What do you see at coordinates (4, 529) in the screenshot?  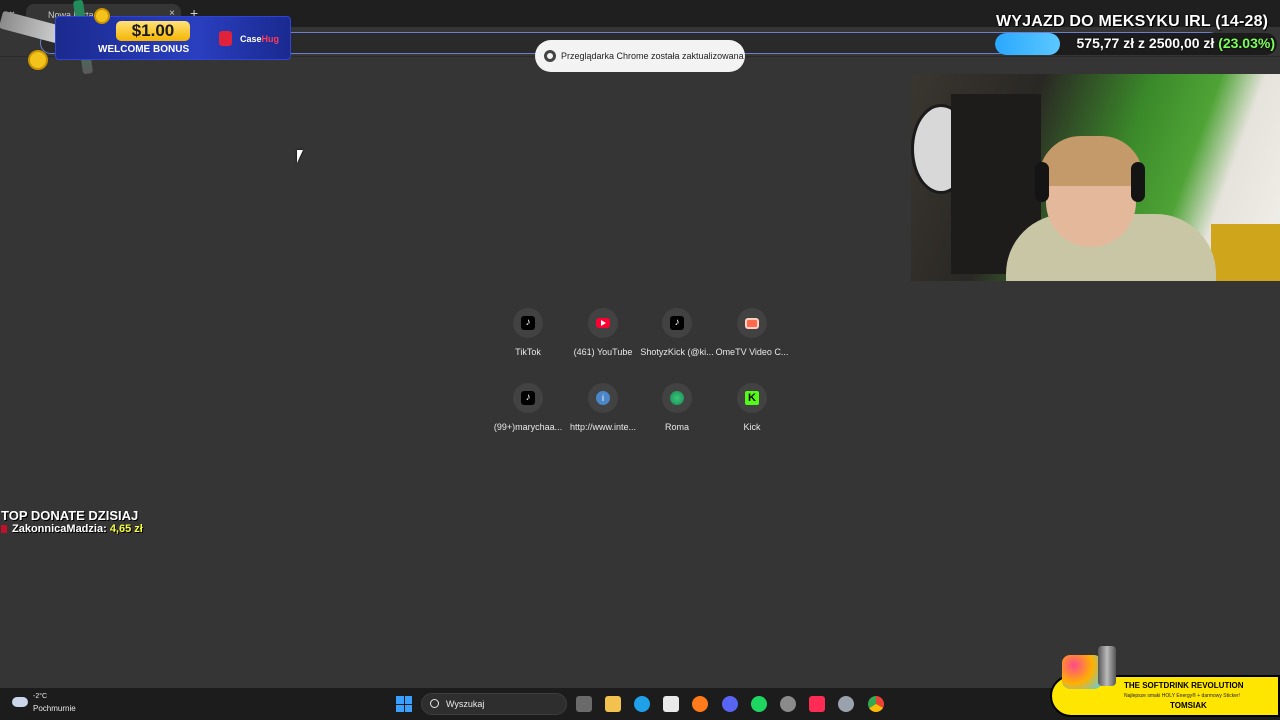 I see `donor-badge-icon` at bounding box center [4, 529].